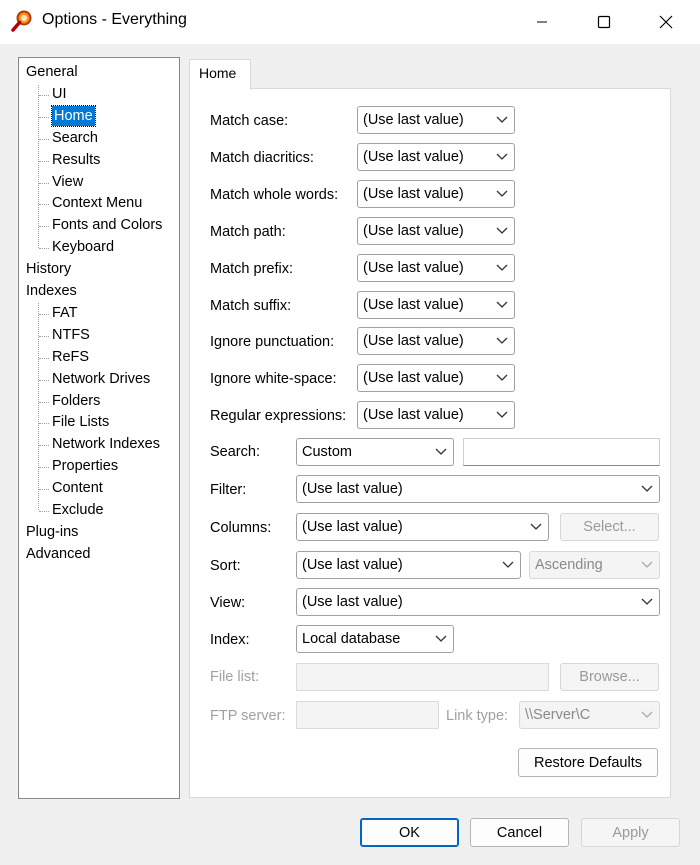  What do you see at coordinates (375, 452) in the screenshot?
I see `search-select: Custom` at bounding box center [375, 452].